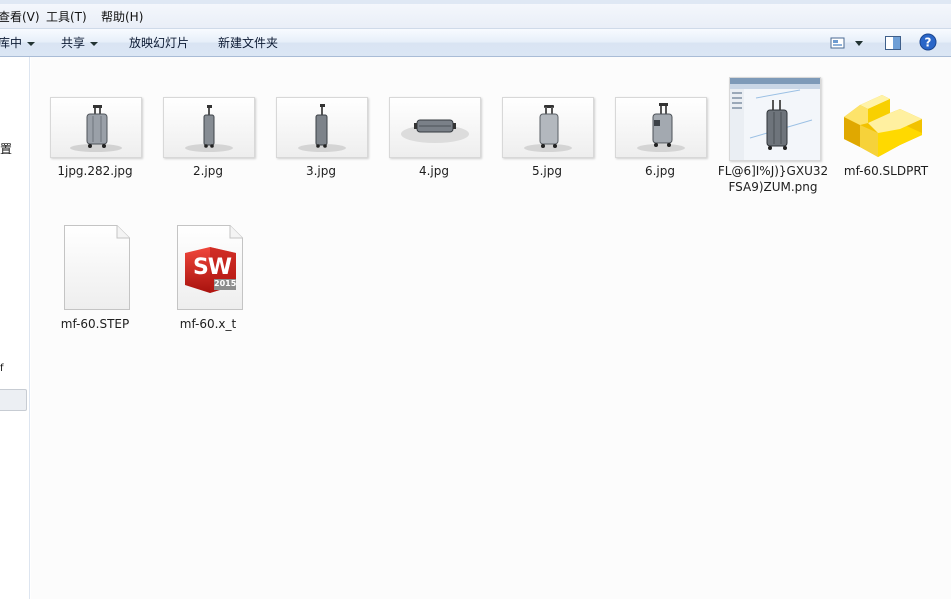  What do you see at coordinates (547, 171) in the screenshot?
I see `file-name: 5.jpg` at bounding box center [547, 171].